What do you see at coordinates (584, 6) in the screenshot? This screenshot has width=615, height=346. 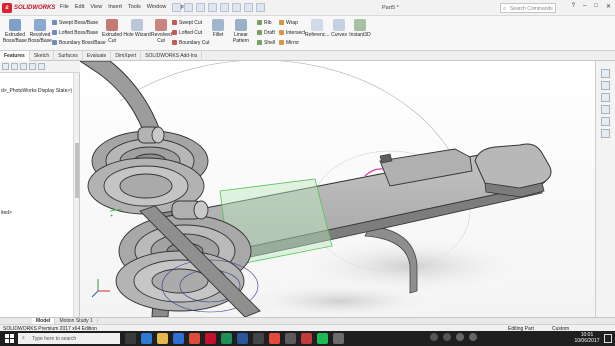 I see `minimize-button: –` at bounding box center [584, 6].